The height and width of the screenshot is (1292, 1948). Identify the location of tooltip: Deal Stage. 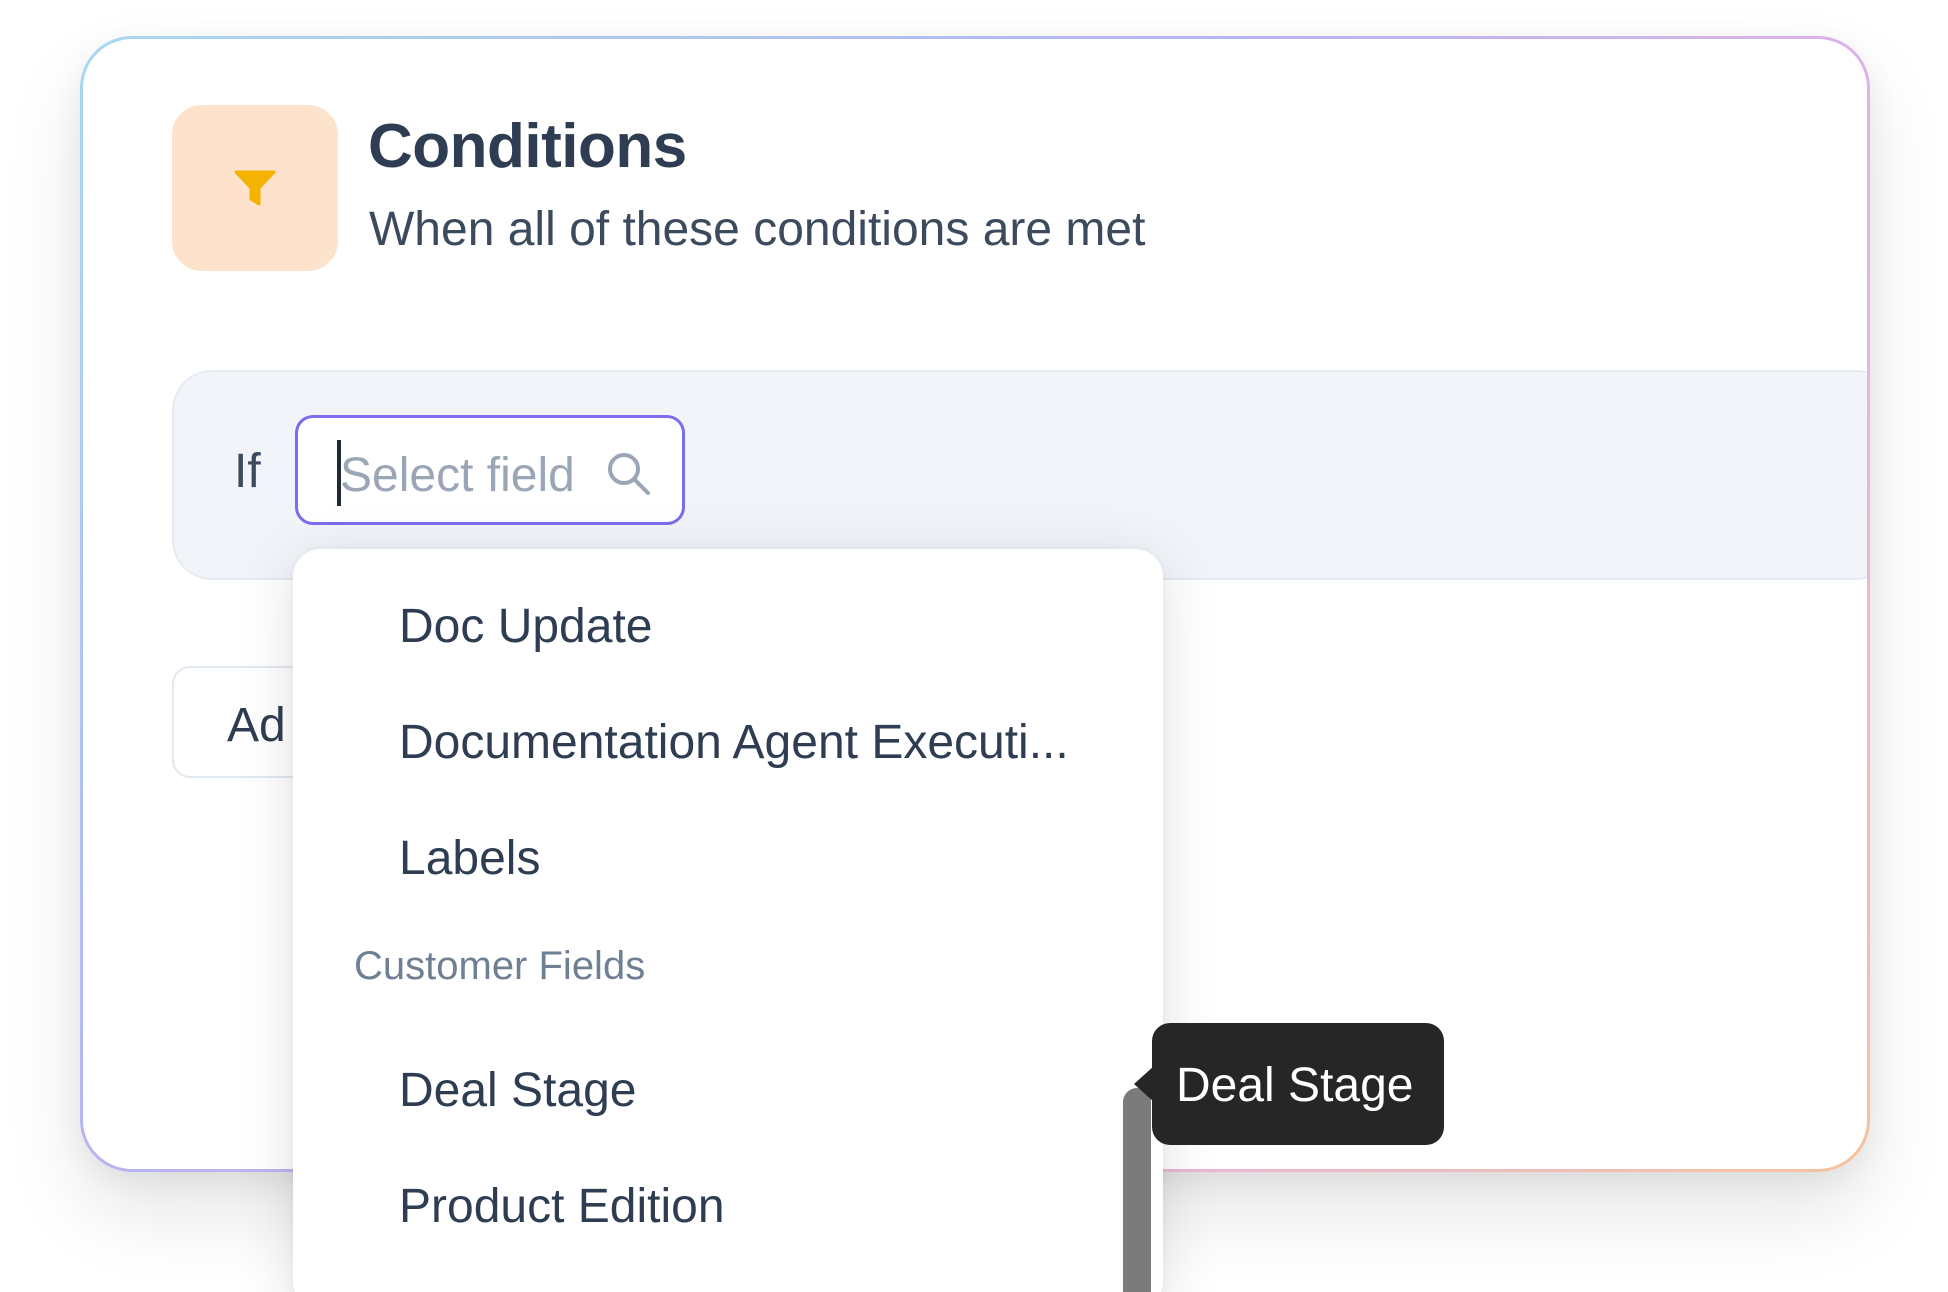
(1289, 1084).